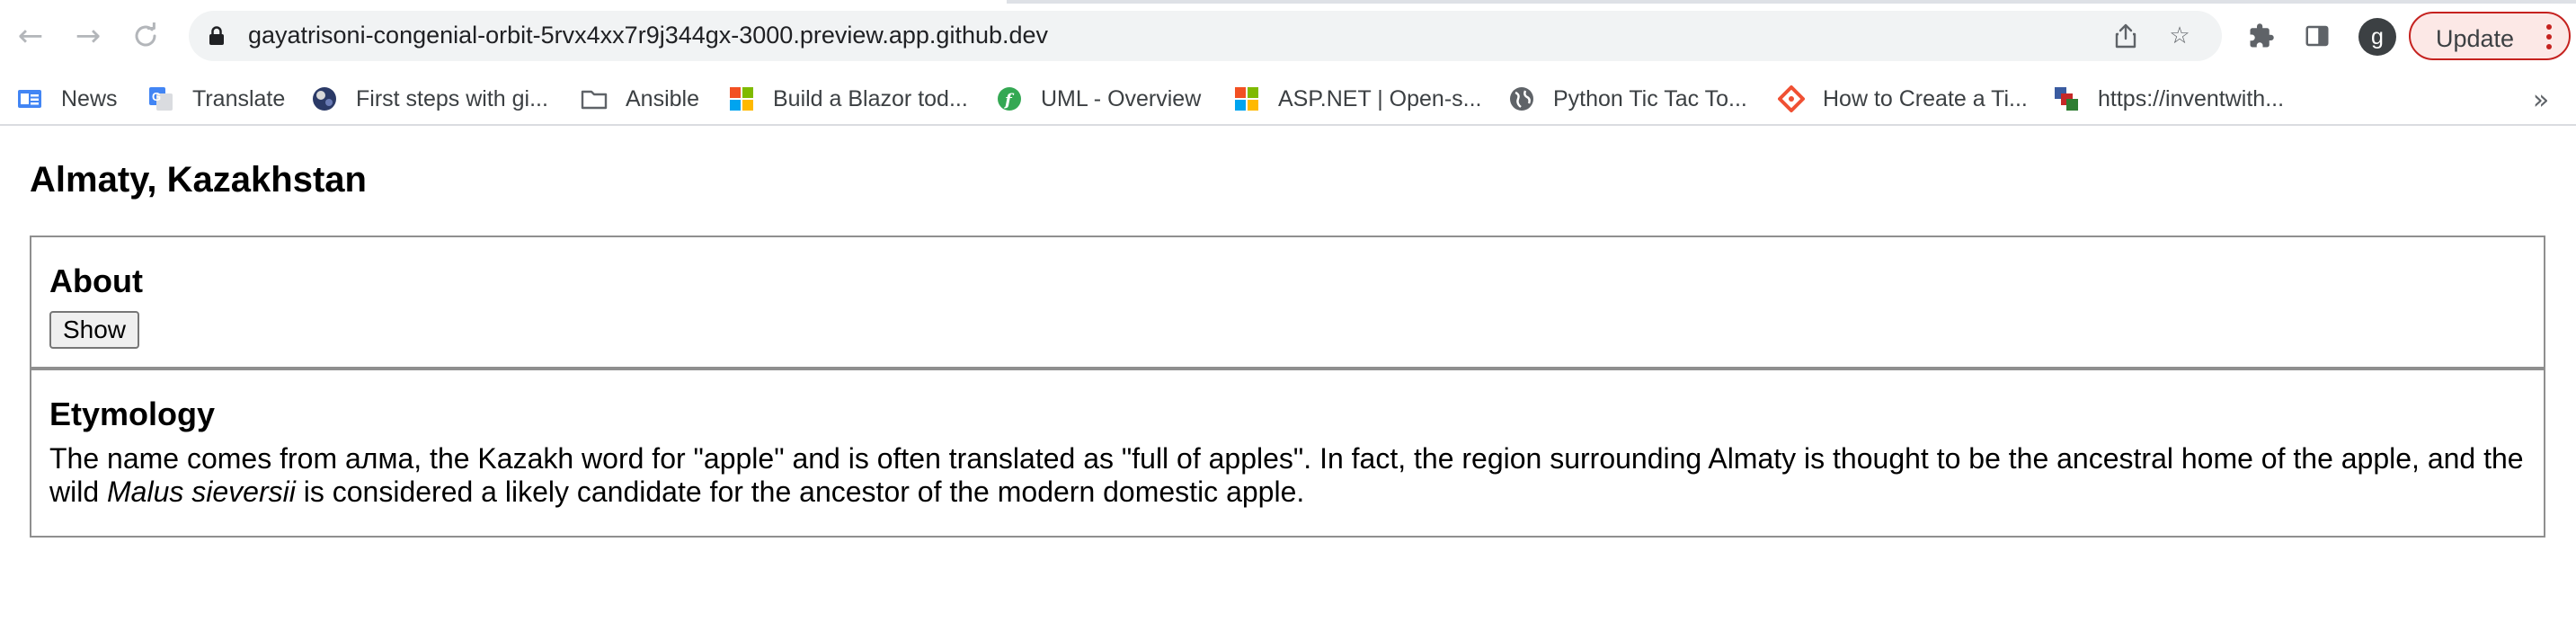 The height and width of the screenshot is (640, 2576). Describe the element at coordinates (29, 99) in the screenshot. I see `google-news-icon` at that location.